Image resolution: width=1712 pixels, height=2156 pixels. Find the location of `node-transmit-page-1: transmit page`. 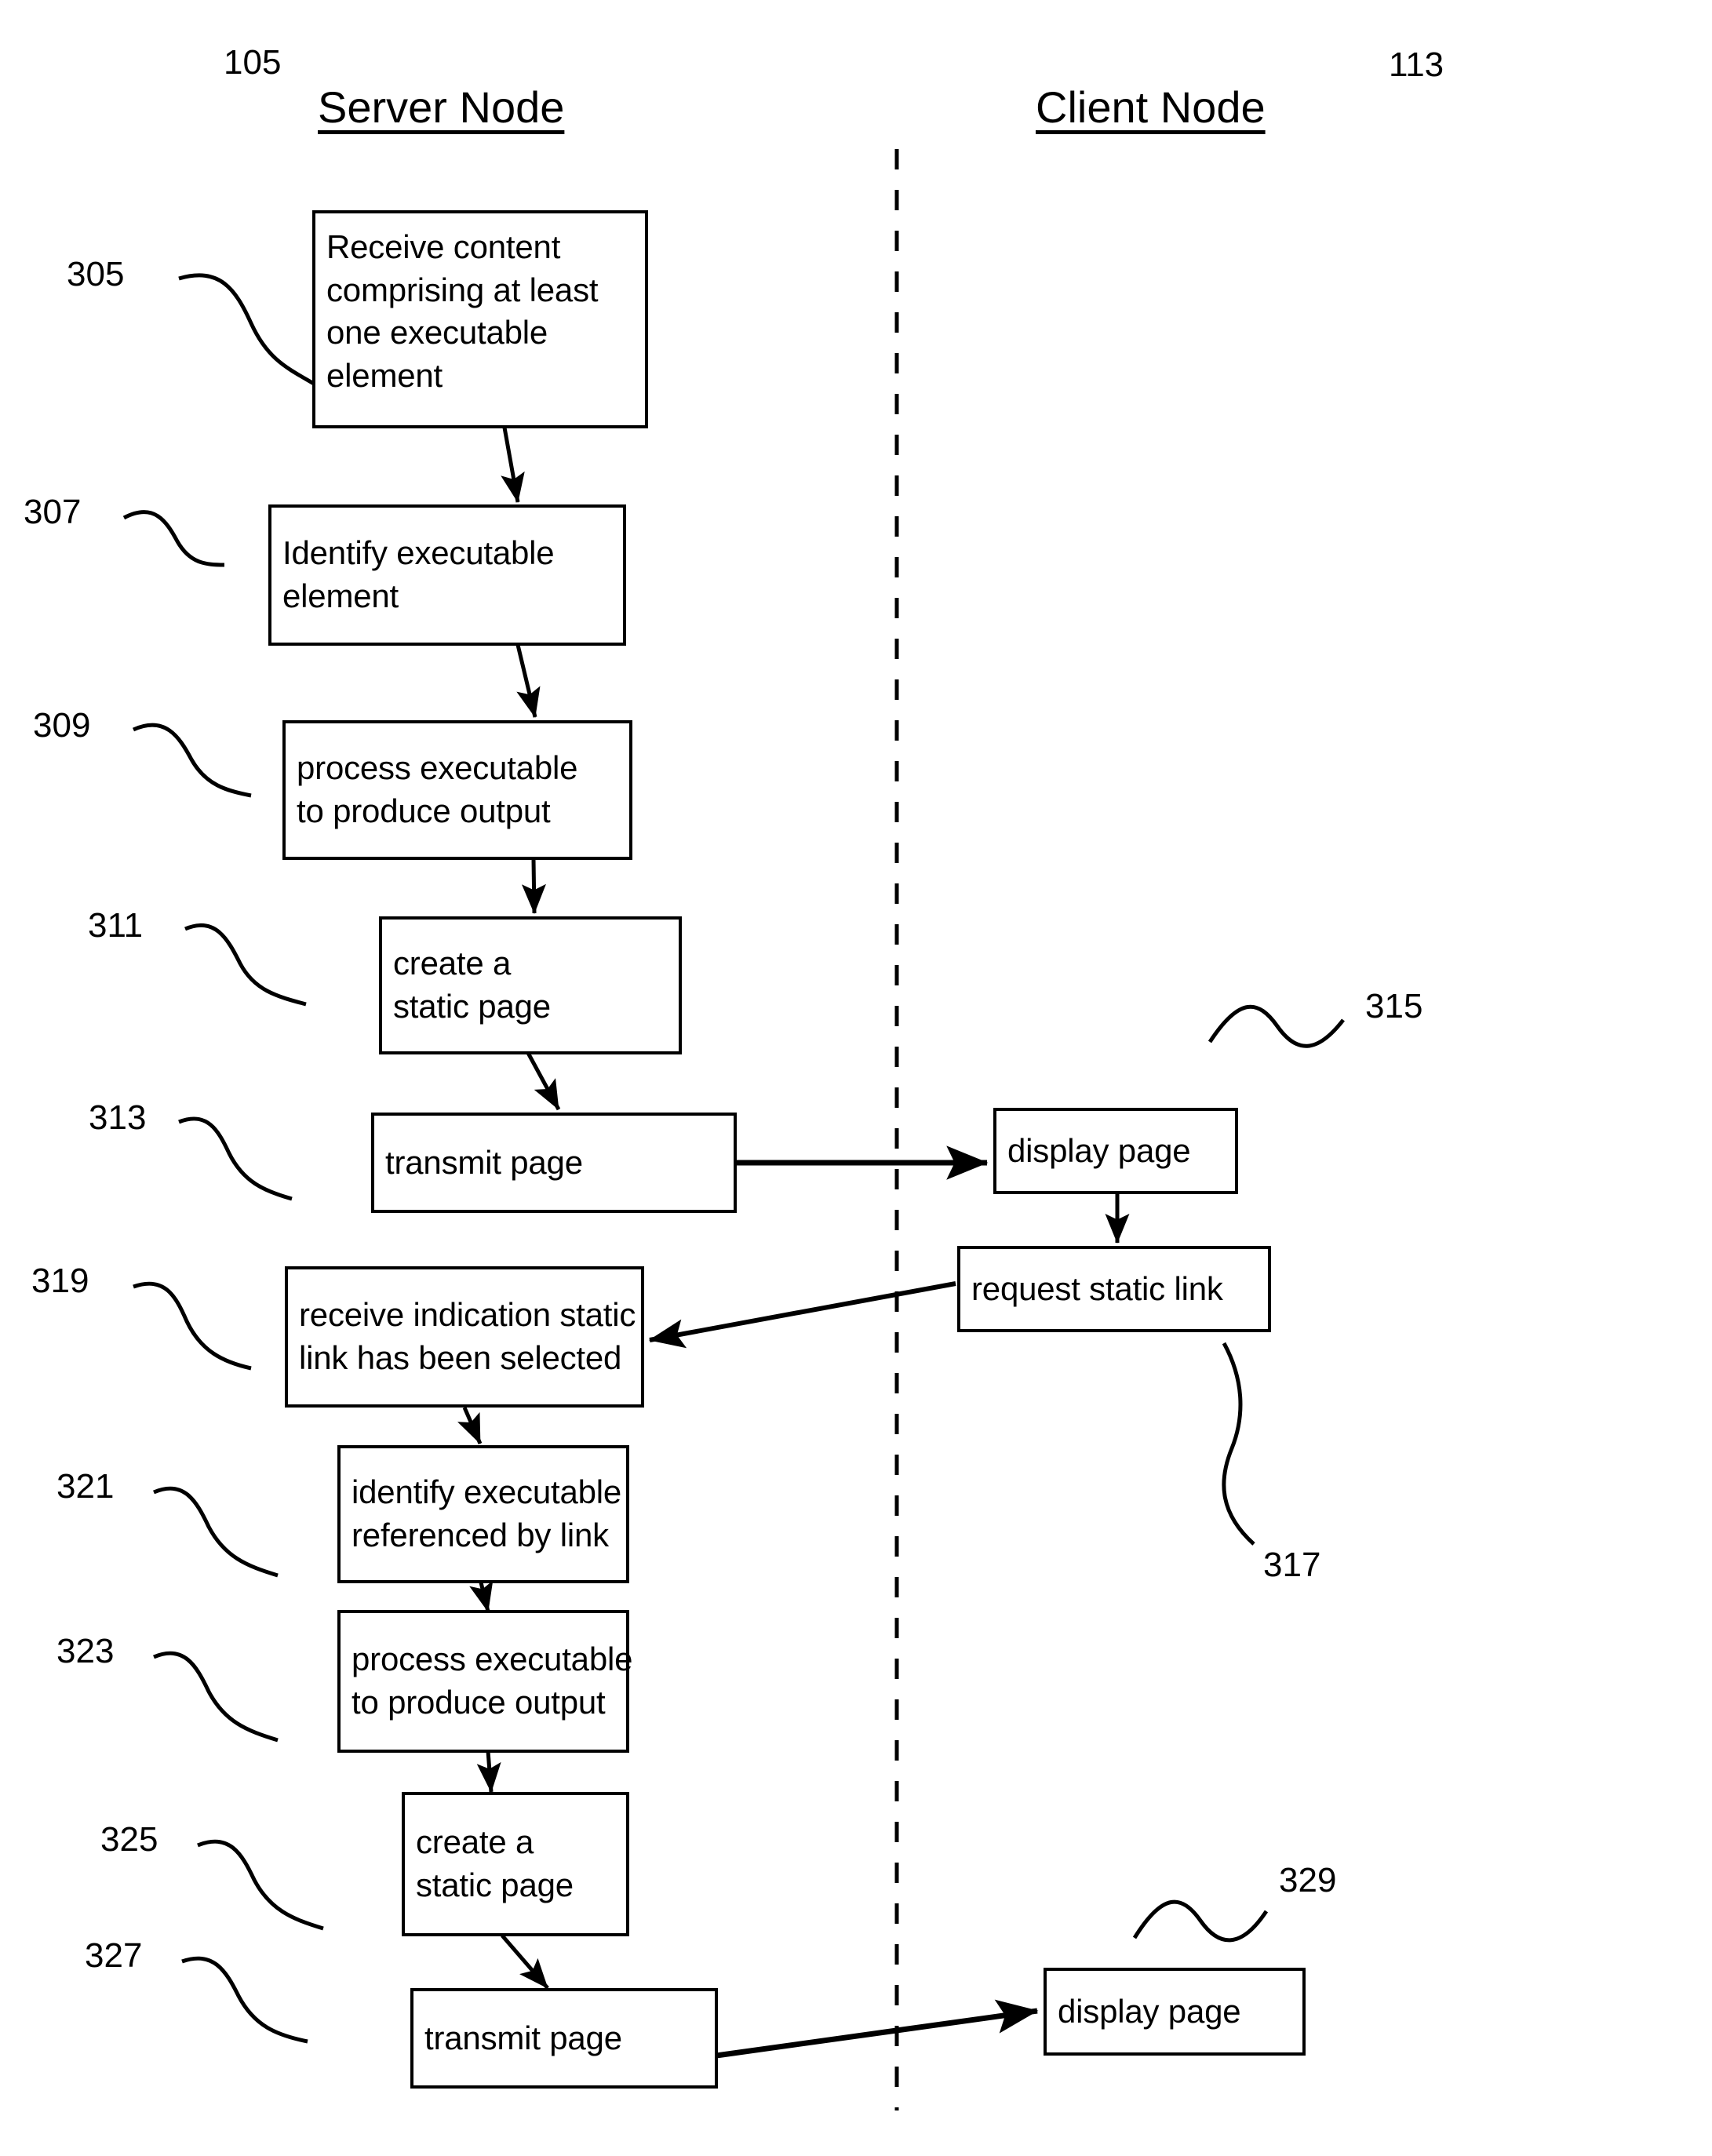

node-transmit-page-1: transmit page is located at coordinates (554, 1163).